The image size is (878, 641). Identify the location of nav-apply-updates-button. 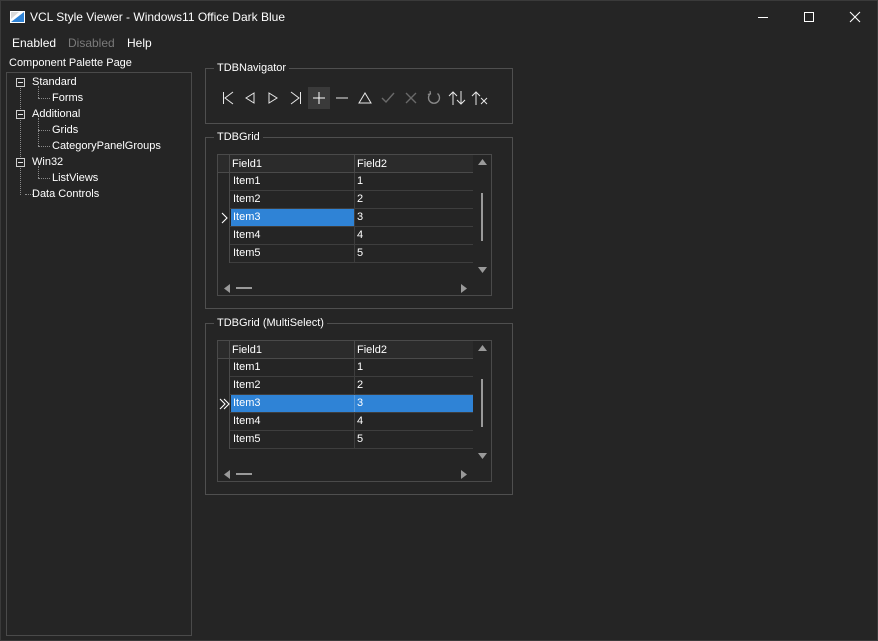
(457, 98).